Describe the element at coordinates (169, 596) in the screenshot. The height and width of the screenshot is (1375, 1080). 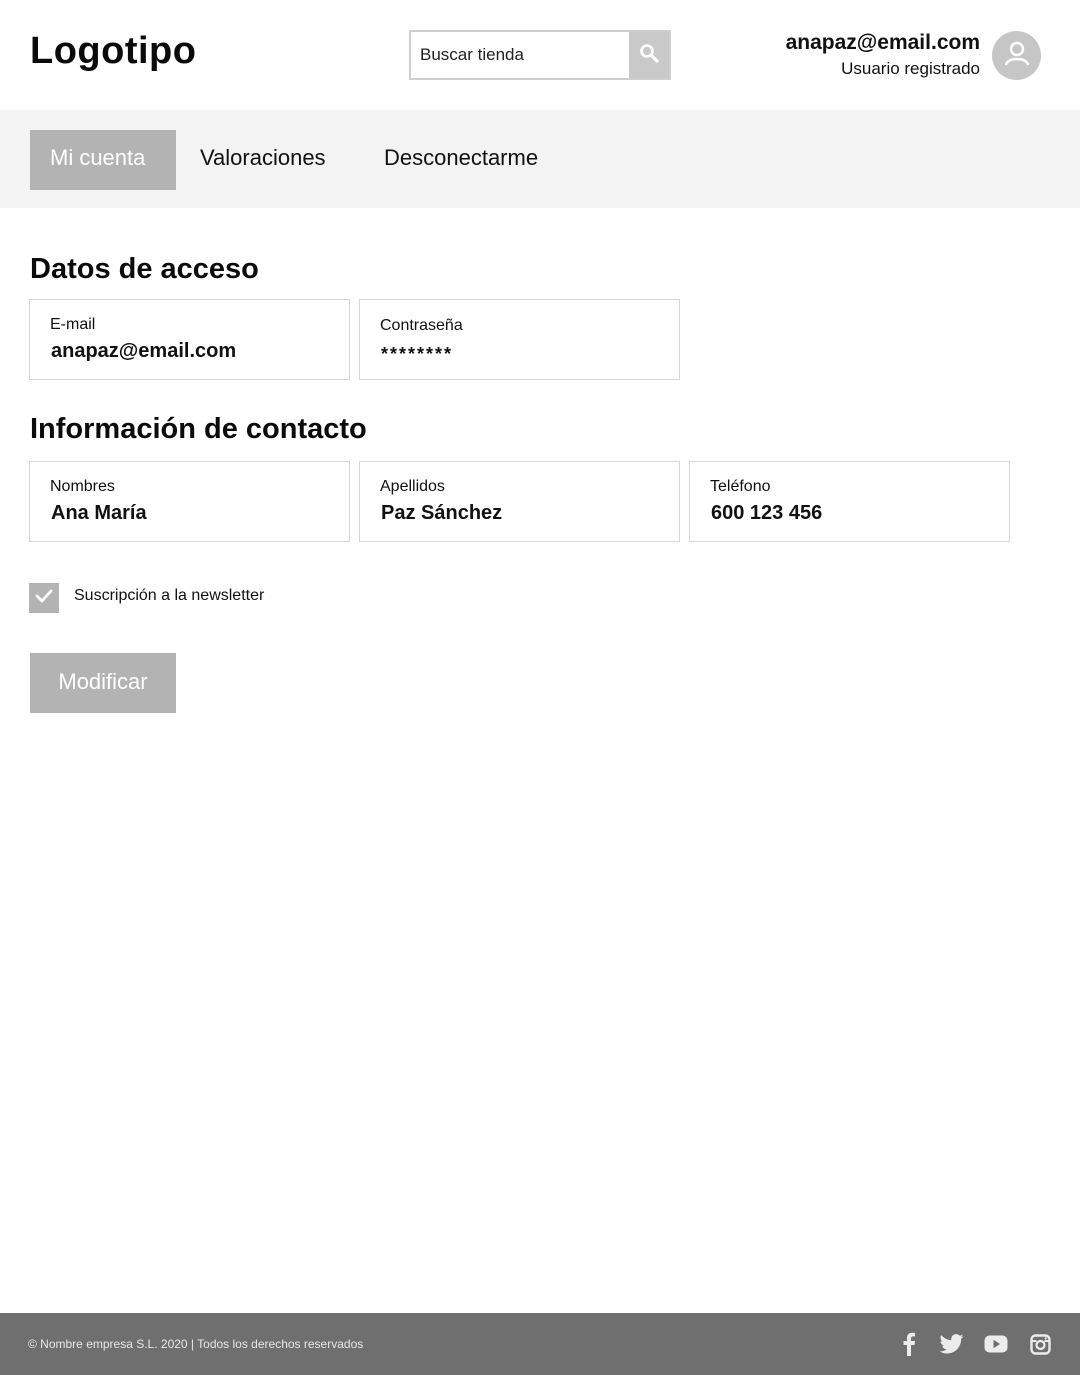
I see `newsletter-label: Suscripción a la newsletter` at that location.